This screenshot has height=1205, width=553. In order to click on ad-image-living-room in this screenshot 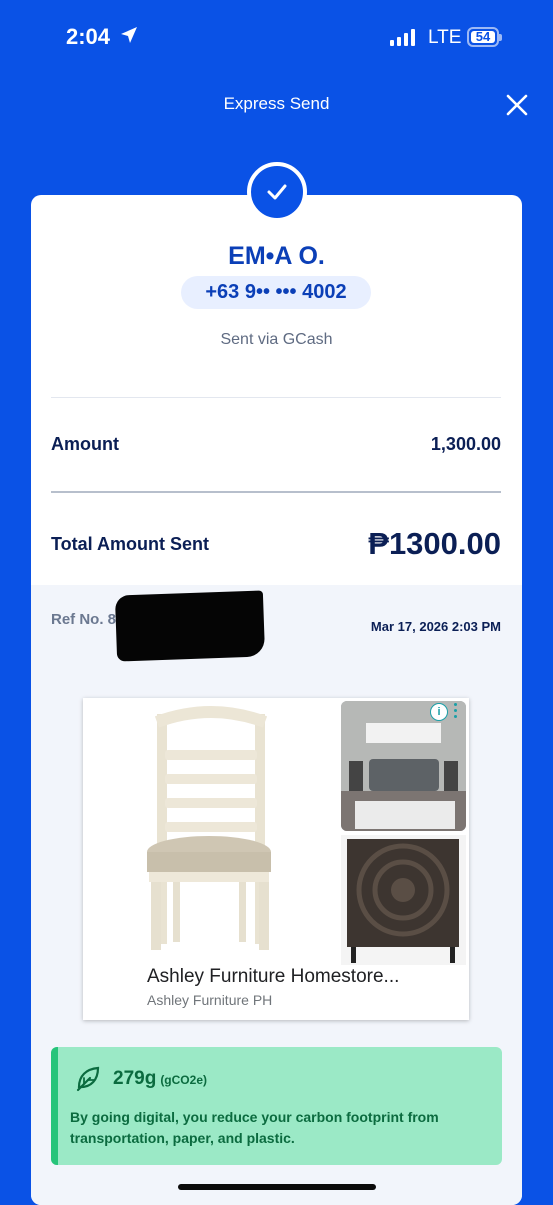, I will do `click(403, 766)`.